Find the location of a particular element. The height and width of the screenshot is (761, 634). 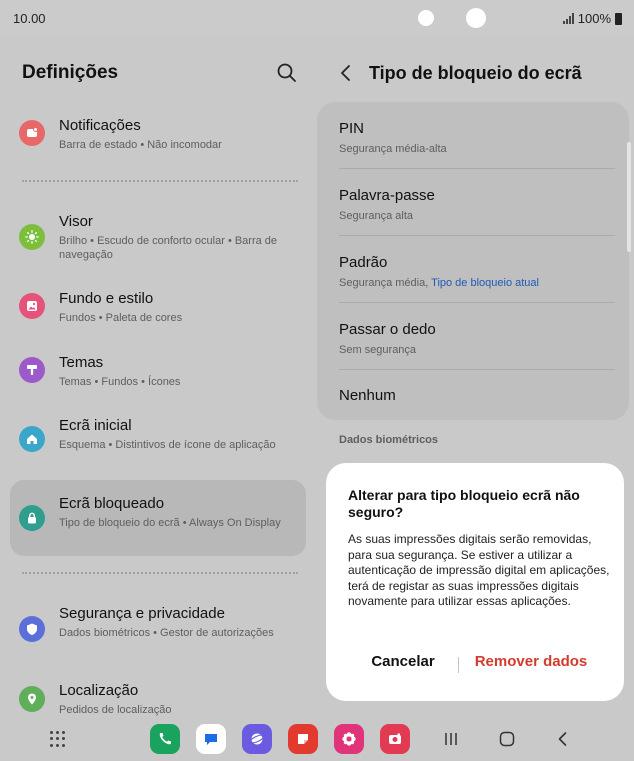

menu-item-subtitle: Pedidos de localização is located at coordinates (115, 710).